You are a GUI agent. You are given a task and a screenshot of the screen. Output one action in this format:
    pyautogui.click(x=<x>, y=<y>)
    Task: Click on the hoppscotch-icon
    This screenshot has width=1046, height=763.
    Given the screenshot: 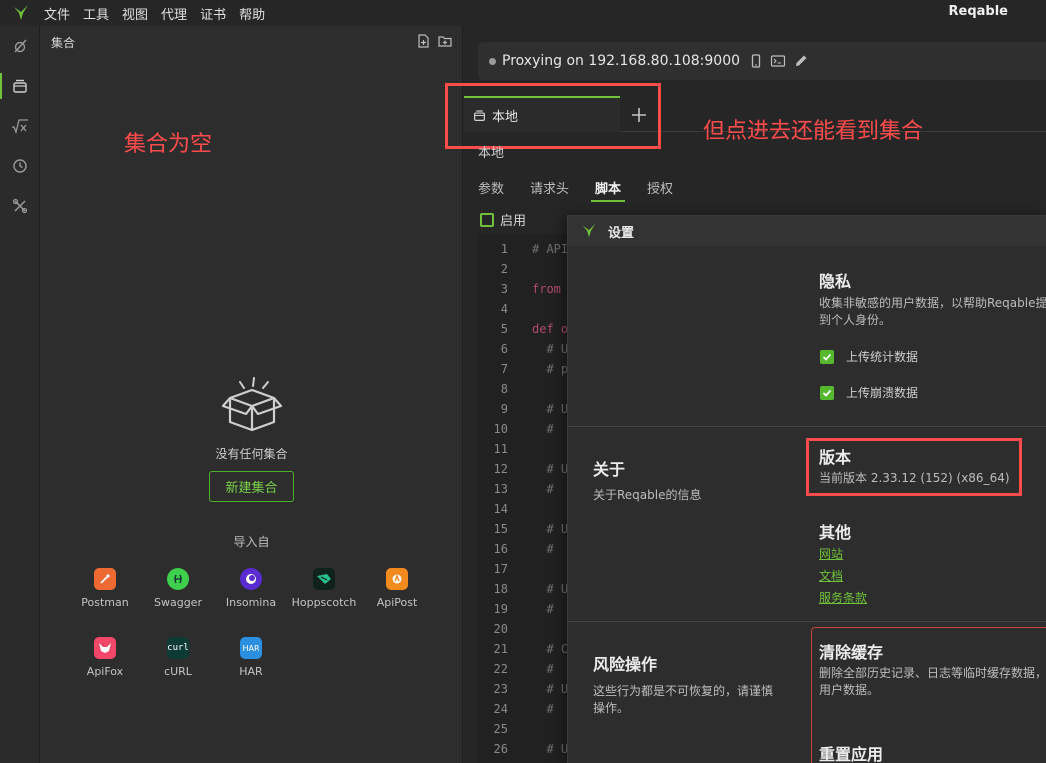 What is the action you would take?
    pyautogui.click(x=324, y=579)
    